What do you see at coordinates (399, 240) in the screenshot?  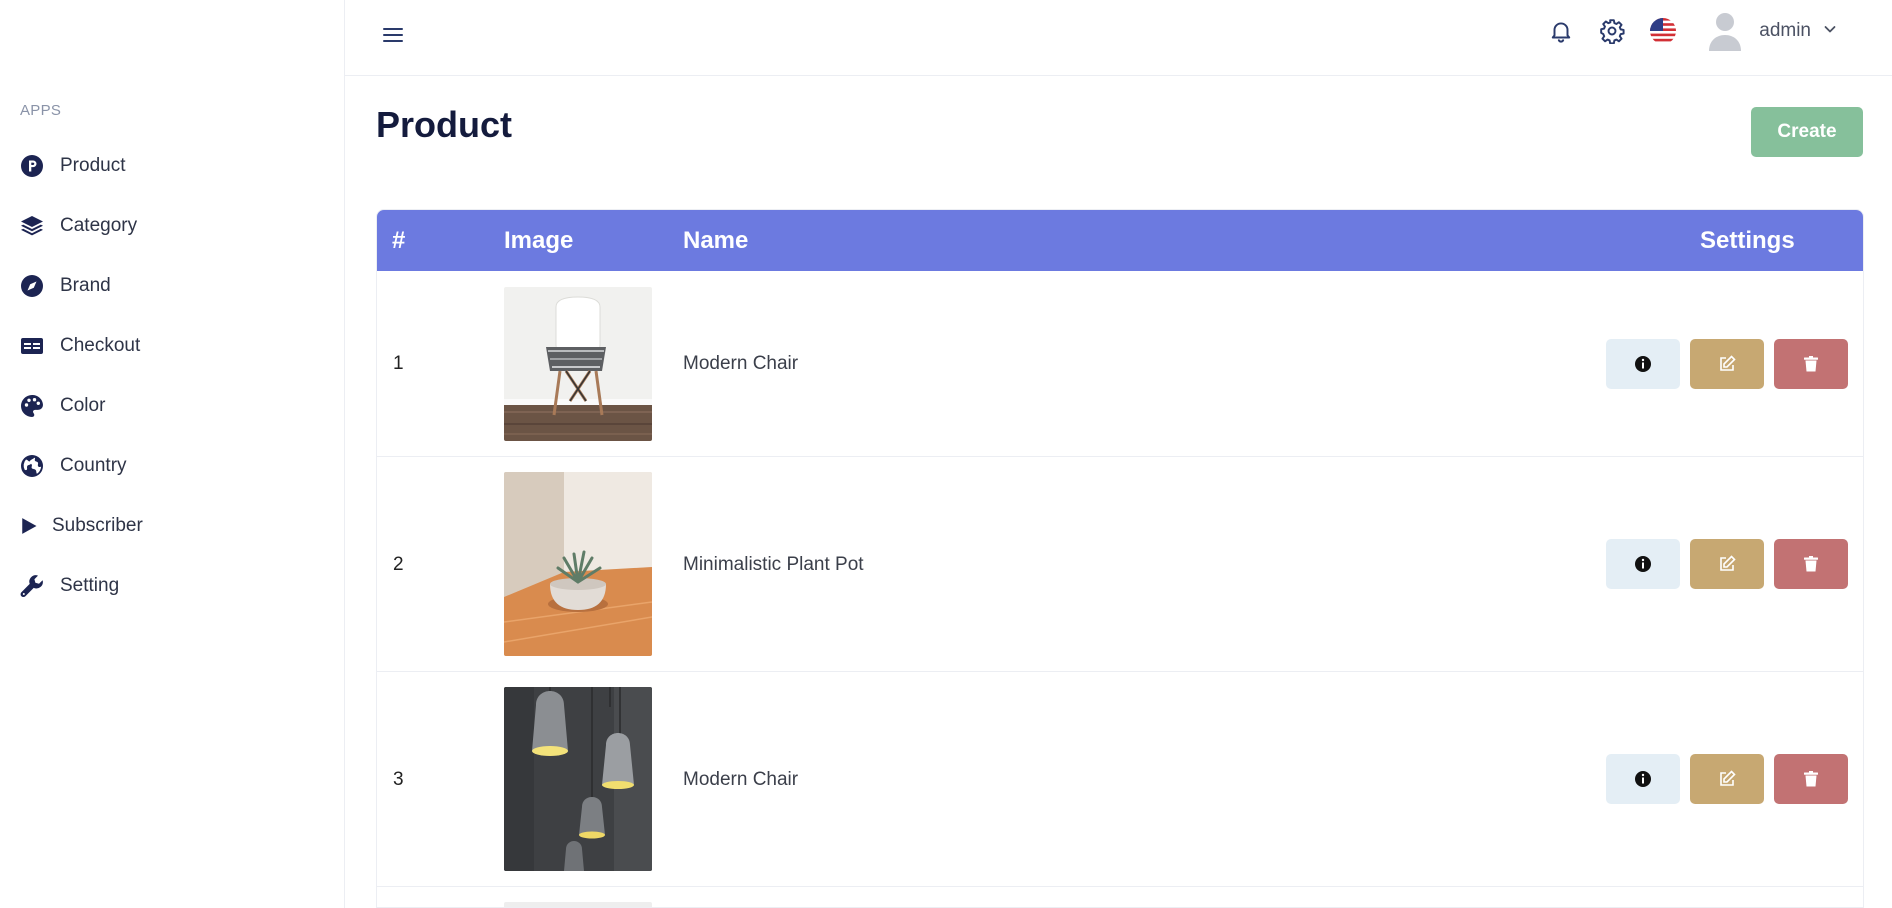 I see `column-header-number: #` at bounding box center [399, 240].